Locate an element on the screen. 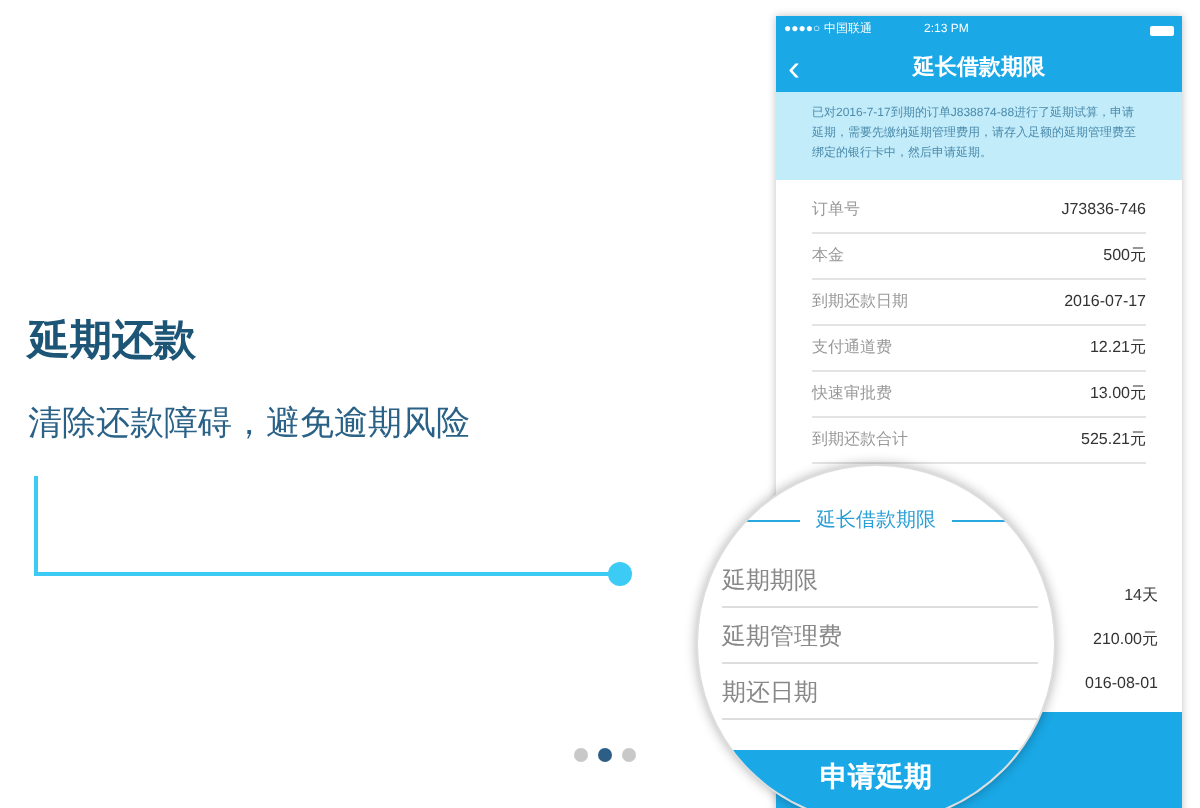 Image resolution: width=1200 pixels, height=808 pixels. row-value: 2016-07-17 is located at coordinates (1105, 302).